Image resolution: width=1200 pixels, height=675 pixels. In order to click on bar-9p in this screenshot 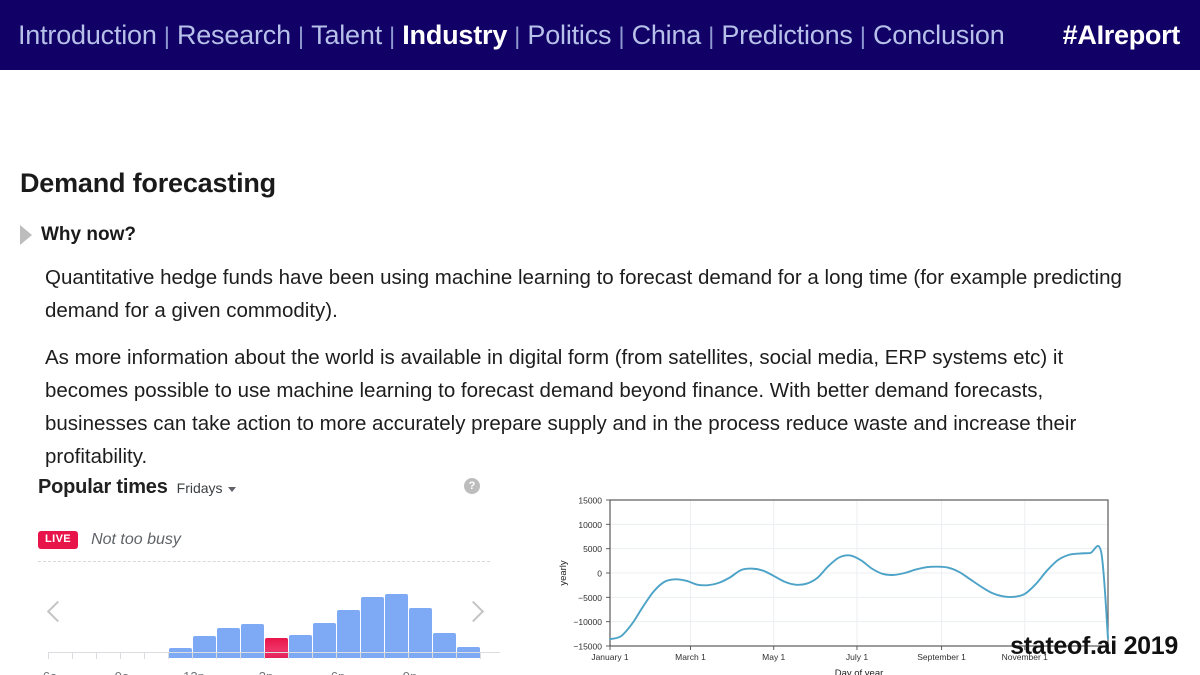, I will do `click(420, 632)`.